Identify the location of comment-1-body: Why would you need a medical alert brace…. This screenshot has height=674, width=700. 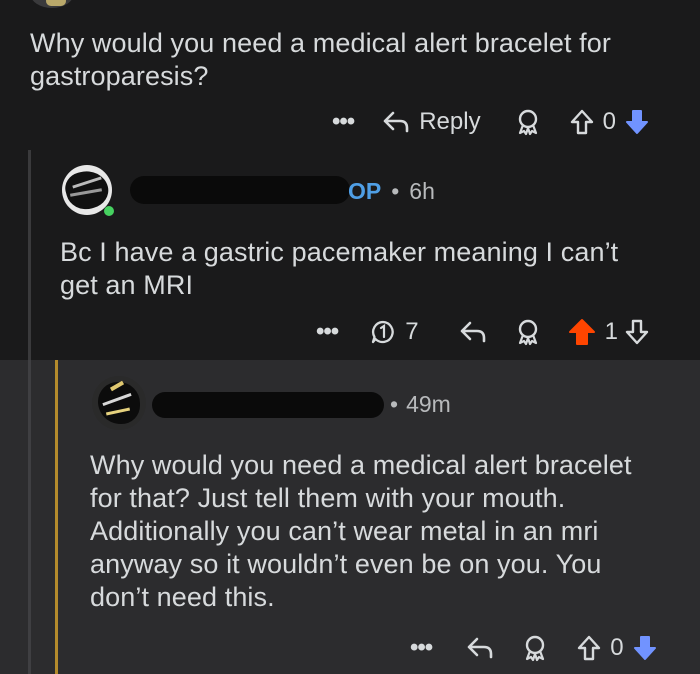
(320, 60).